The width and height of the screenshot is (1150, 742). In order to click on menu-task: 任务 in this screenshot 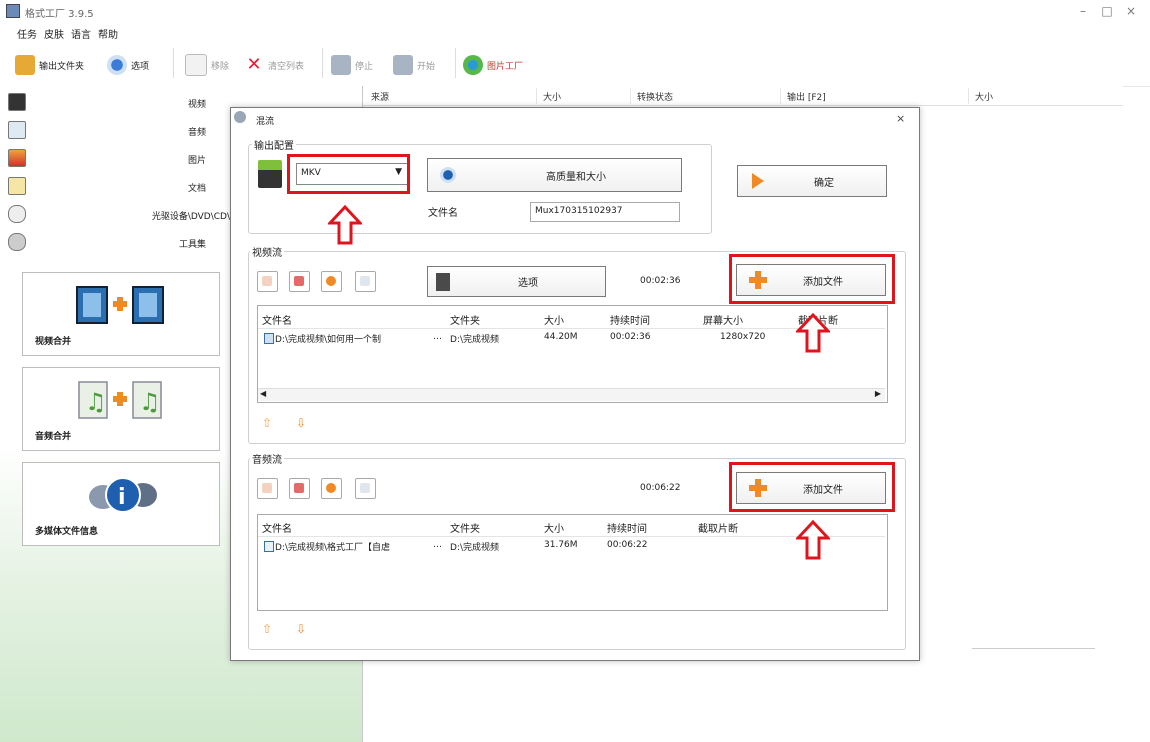, I will do `click(27, 33)`.